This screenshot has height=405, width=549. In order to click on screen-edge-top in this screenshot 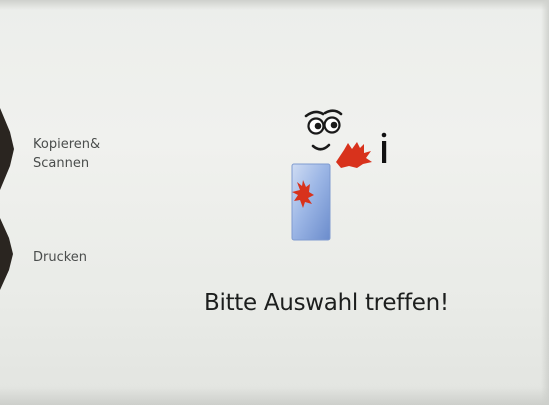, I will do `click(274, 5)`.